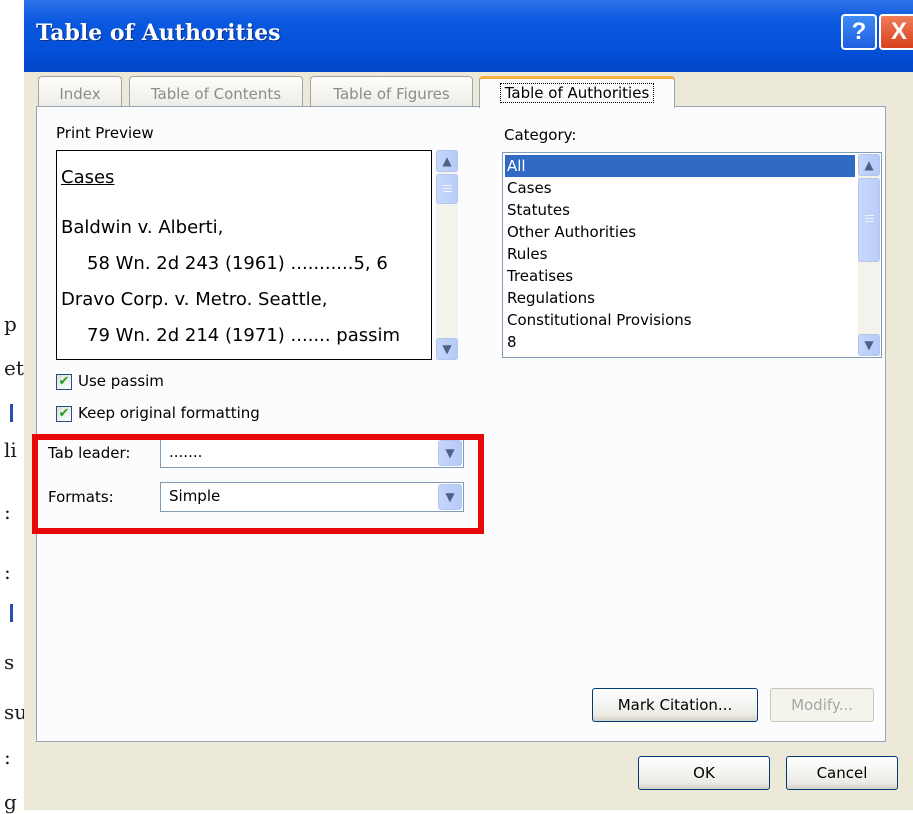 The height and width of the screenshot is (814, 913). Describe the element at coordinates (680, 166) in the screenshot. I see `category-item-all: All` at that location.